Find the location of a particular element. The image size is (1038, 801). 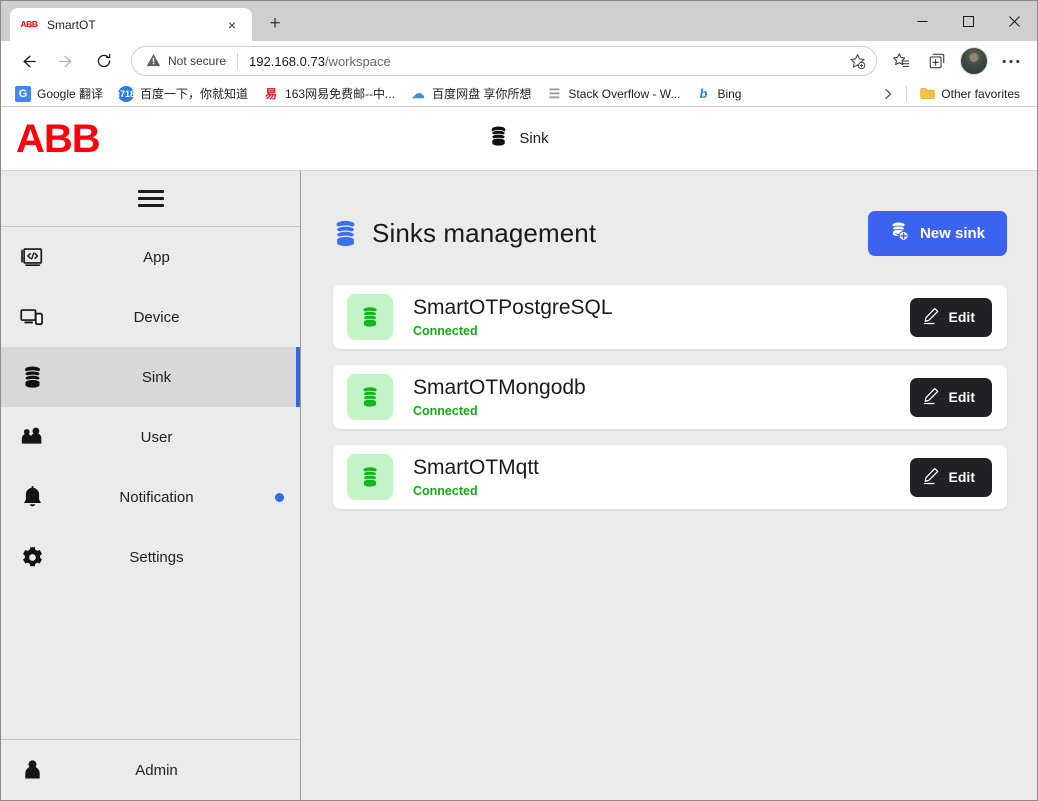

browser-toolbar: Not secure 192.168.0.73/workspace is located at coordinates (519, 61).